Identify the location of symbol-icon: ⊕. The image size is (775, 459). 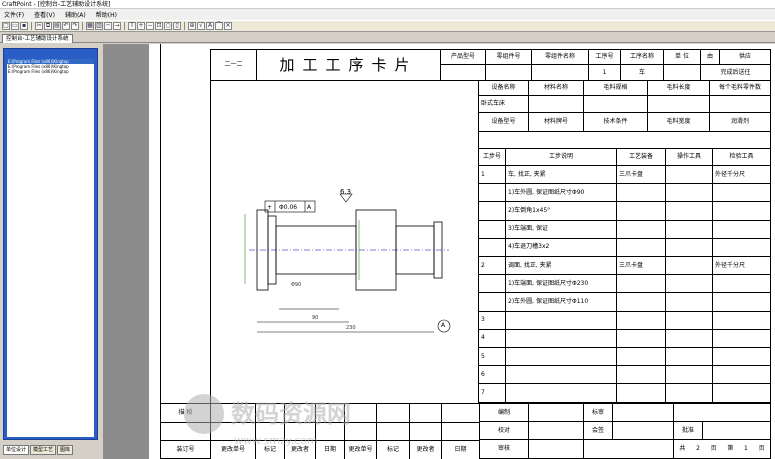
(192, 26).